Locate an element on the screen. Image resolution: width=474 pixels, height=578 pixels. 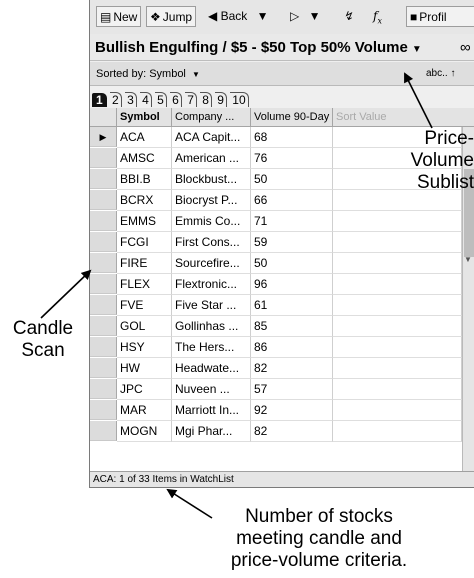
symbol-cell: FCGI is located at coordinates (144, 242).